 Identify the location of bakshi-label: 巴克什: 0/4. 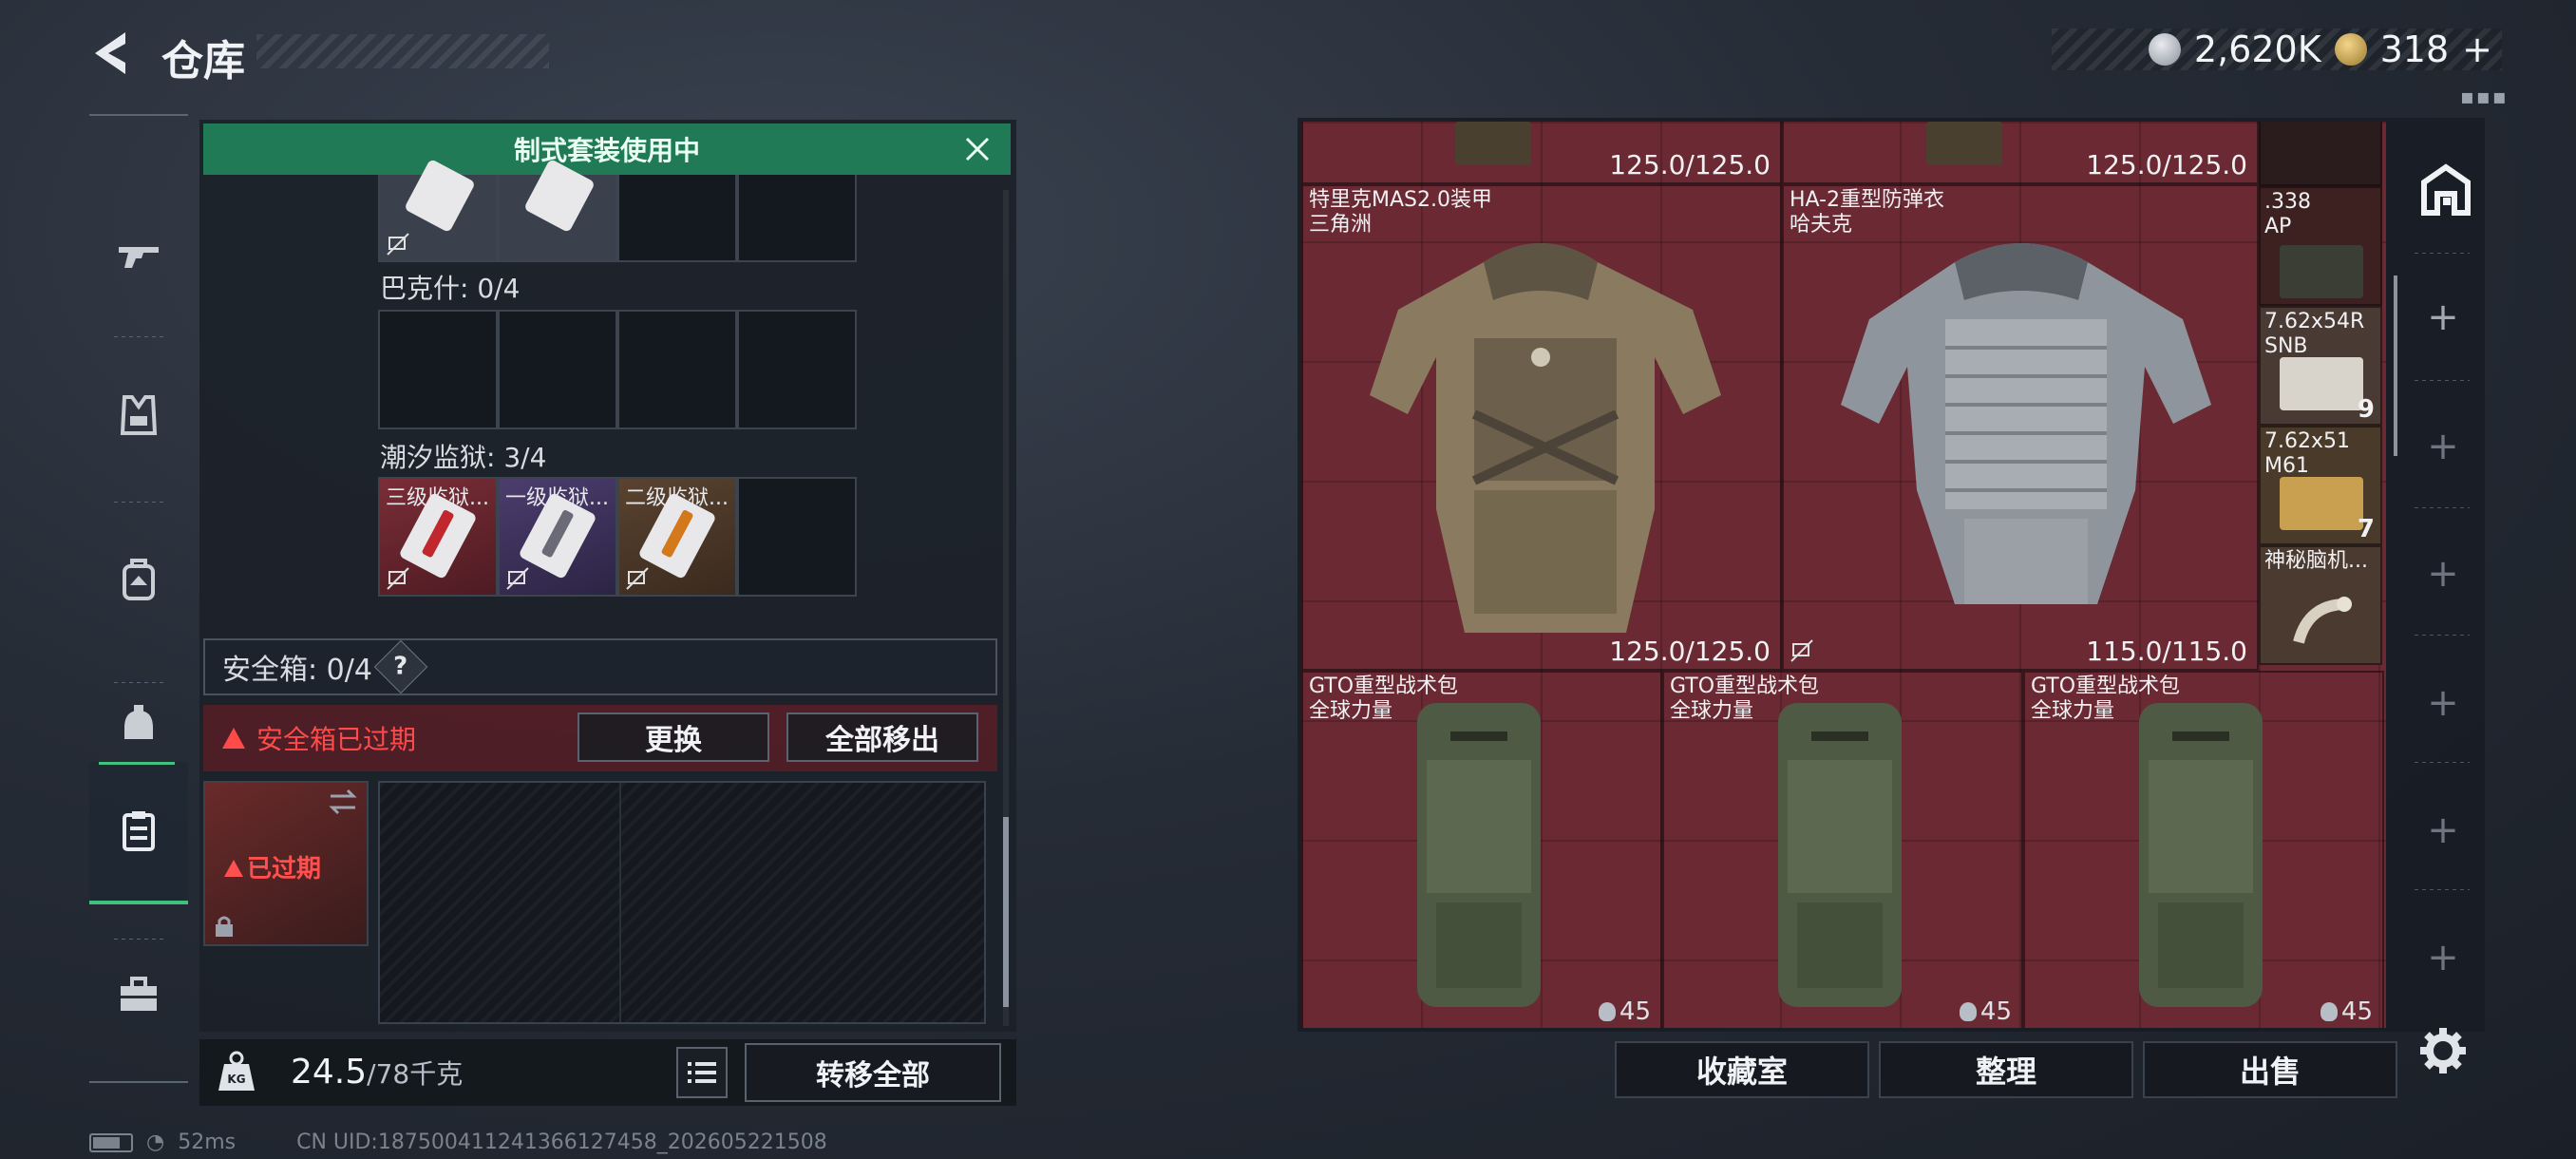
(450, 288).